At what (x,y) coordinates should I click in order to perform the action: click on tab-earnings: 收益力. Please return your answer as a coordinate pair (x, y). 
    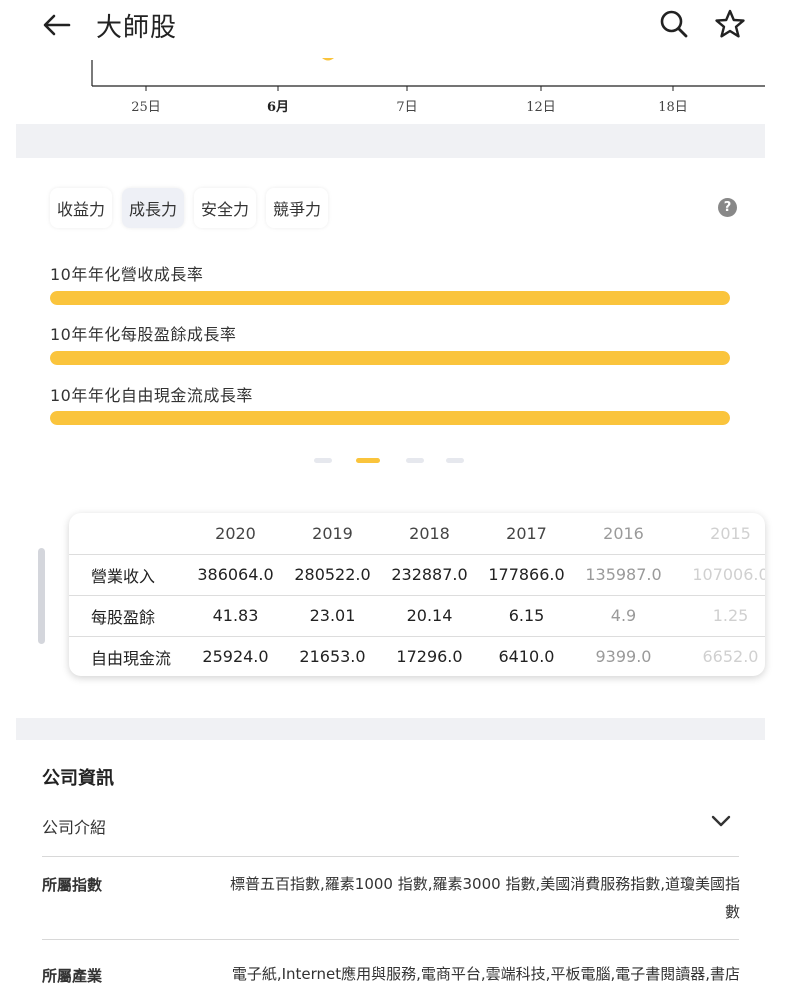
    Looking at the image, I should click on (81, 208).